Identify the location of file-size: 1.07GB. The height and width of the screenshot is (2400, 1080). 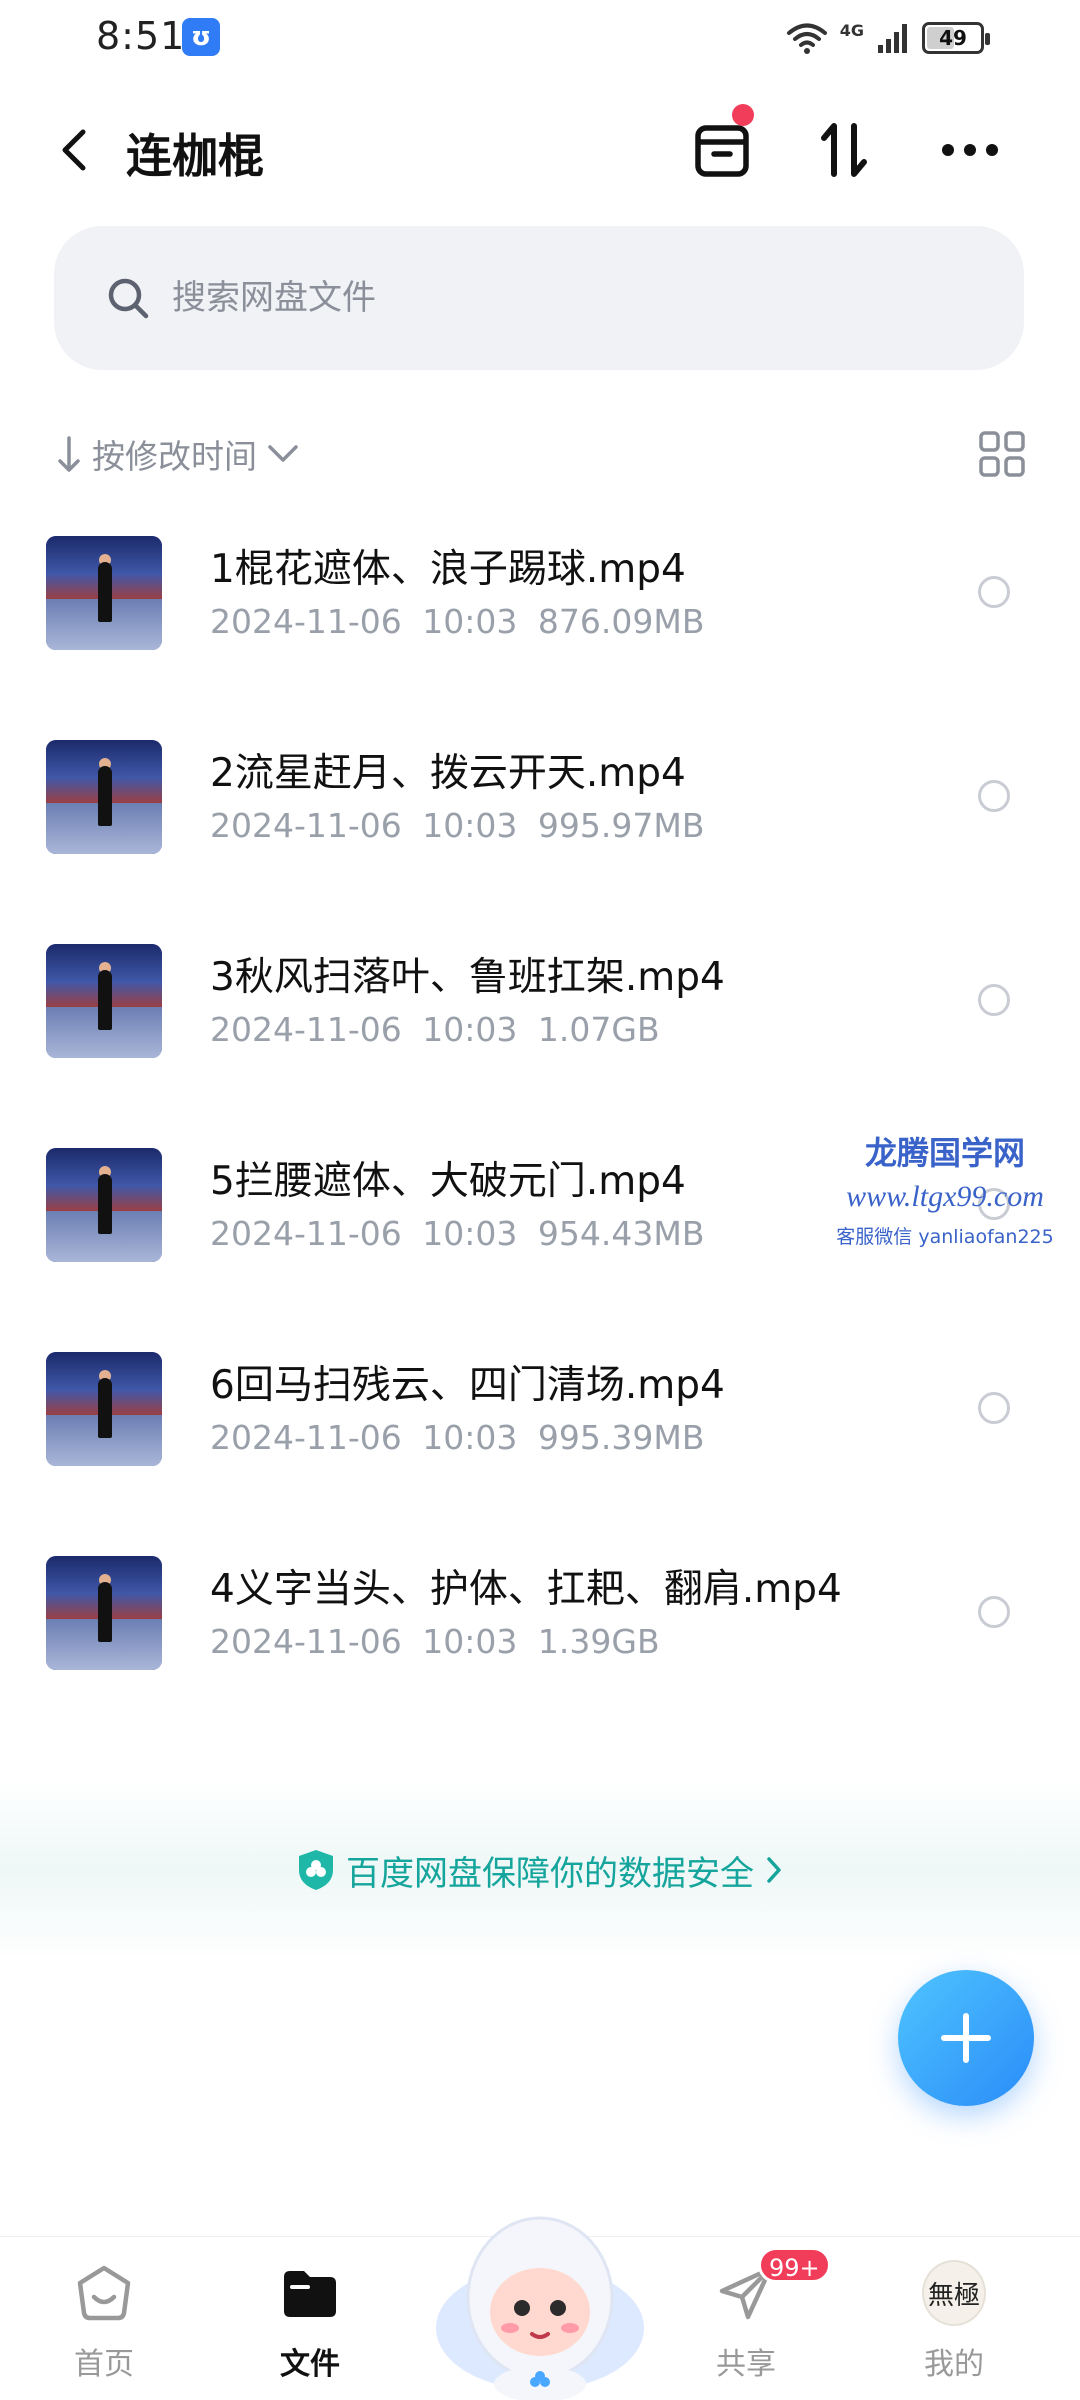
(598, 1029).